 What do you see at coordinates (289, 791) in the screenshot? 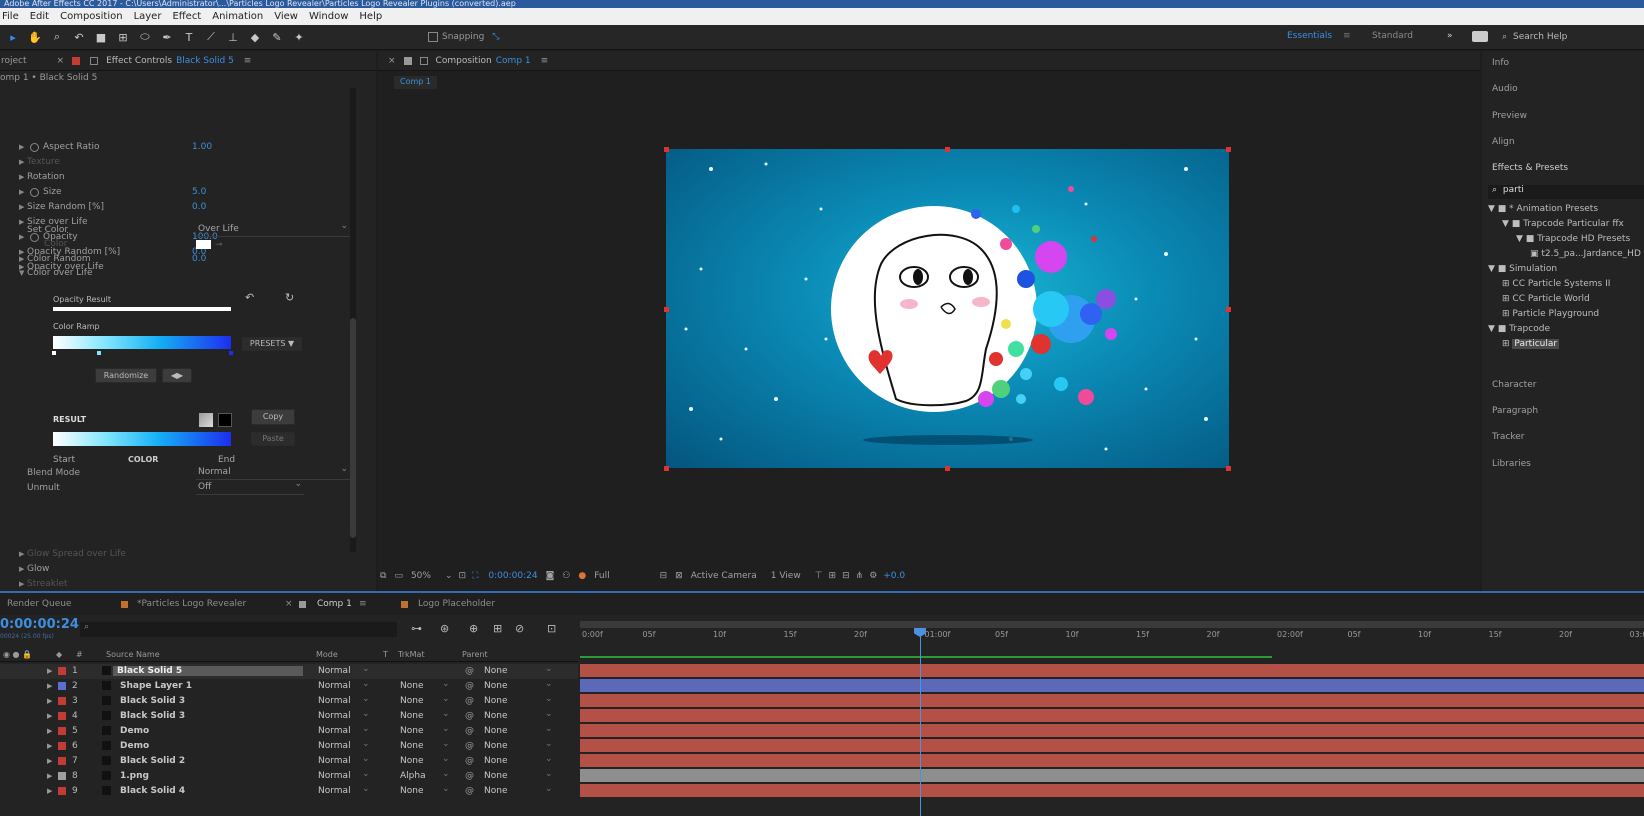
I see `layer-row: ▶ 9 Black Solid 4 Normal ⌄ None ⌄ @ None ⌄` at bounding box center [289, 791].